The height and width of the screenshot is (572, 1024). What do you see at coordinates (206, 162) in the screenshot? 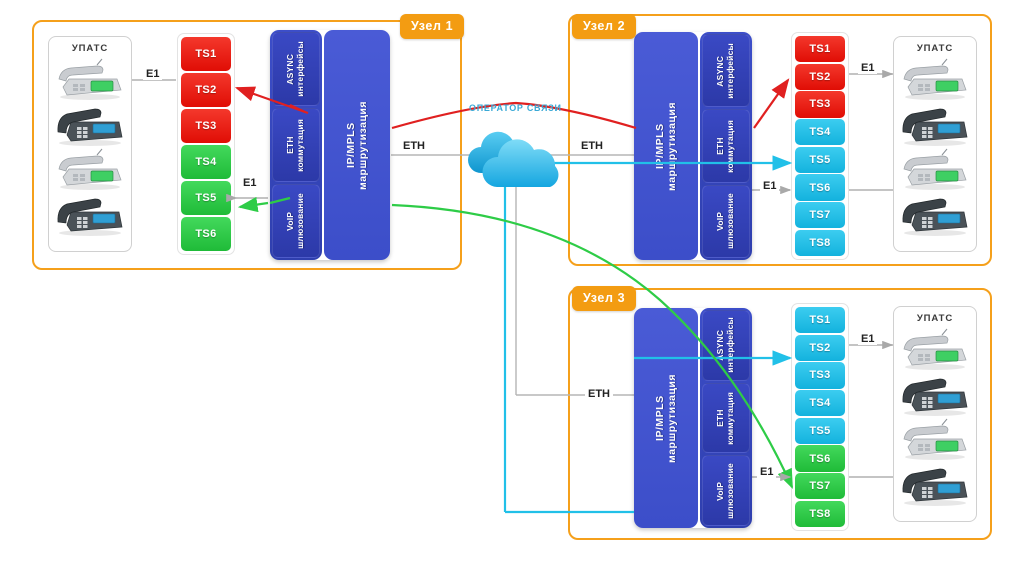
I see `timeslot-ts4-node1: TS4` at bounding box center [206, 162].